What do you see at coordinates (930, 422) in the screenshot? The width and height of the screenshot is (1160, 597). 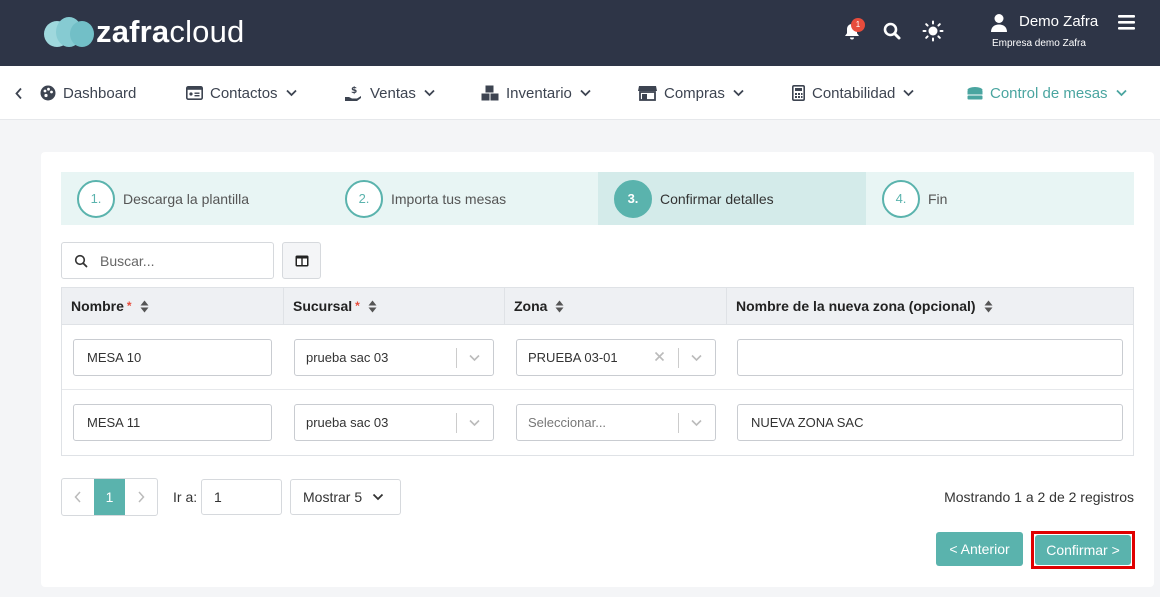 I see `nueva-zona-input: NUEVA ZONA SAC` at bounding box center [930, 422].